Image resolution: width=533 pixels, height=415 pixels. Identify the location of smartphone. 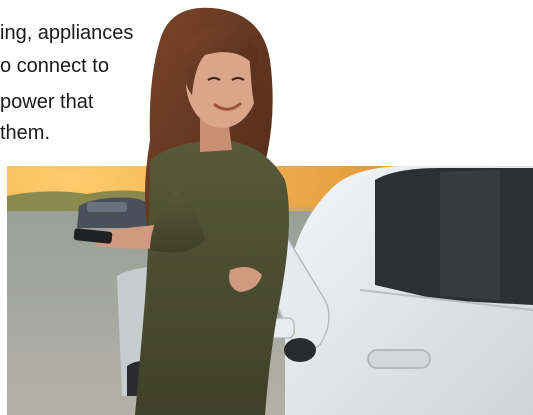
(93, 236).